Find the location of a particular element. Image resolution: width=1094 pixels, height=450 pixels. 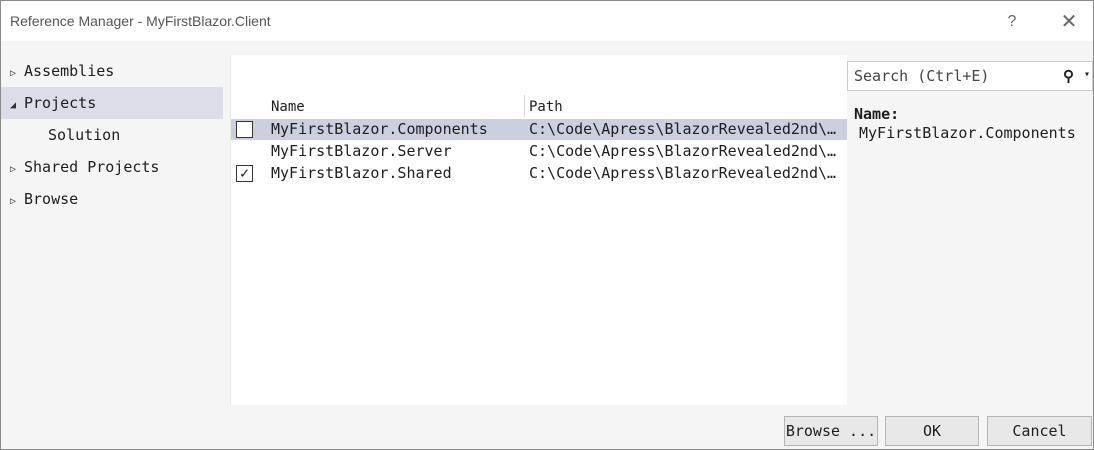

close-icon: ✕ is located at coordinates (1069, 22).